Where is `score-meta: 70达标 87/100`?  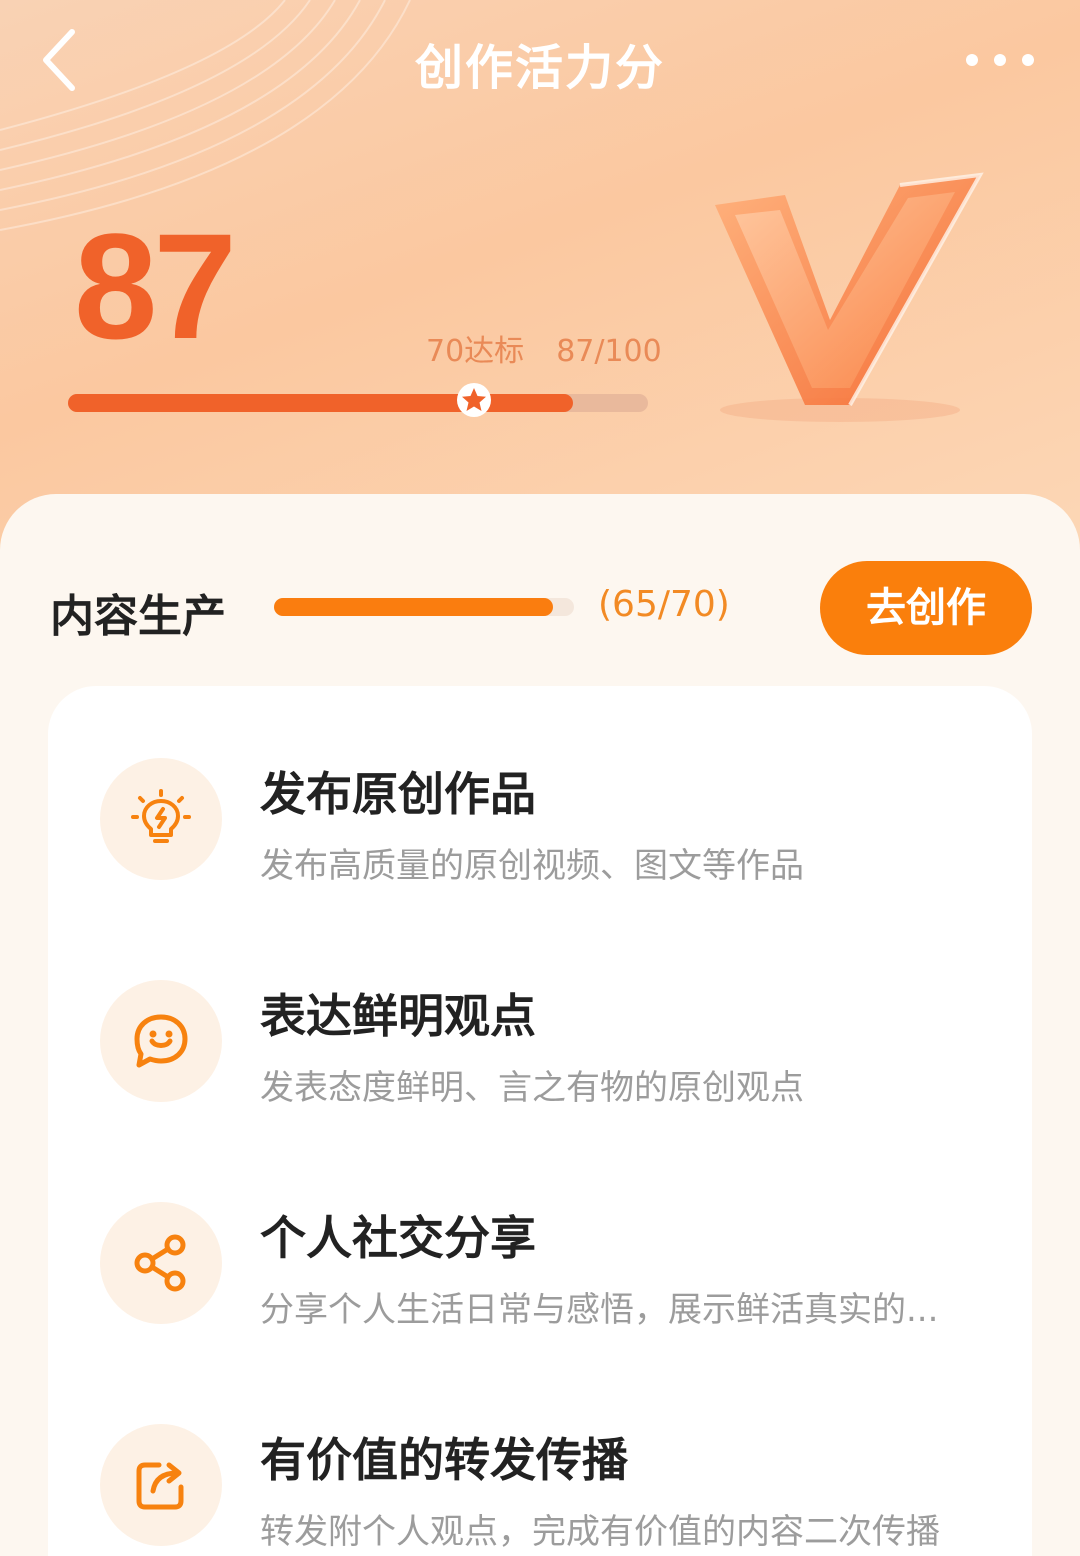 score-meta: 70达标 87/100 is located at coordinates (544, 348).